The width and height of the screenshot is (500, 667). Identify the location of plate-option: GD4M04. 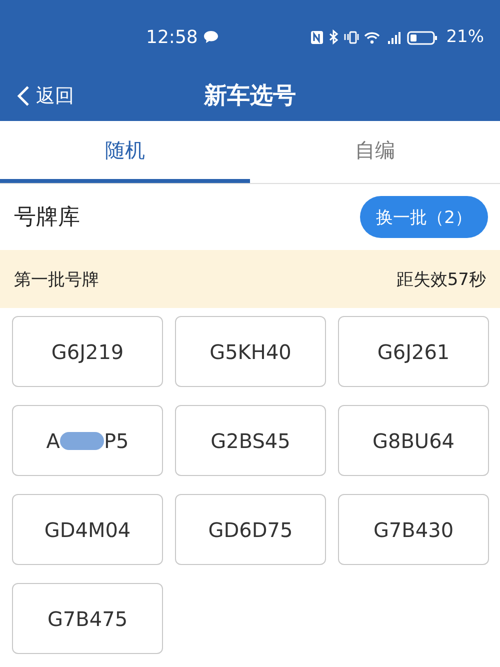
(87, 529).